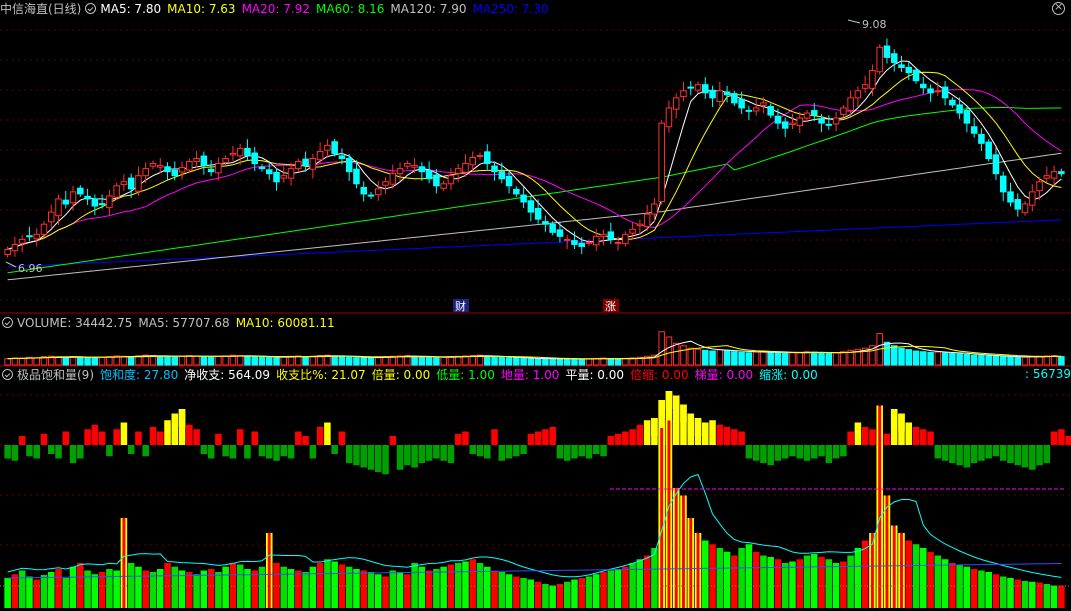 The image size is (1071, 611). I want to click on close-icon, so click(1058, 7).